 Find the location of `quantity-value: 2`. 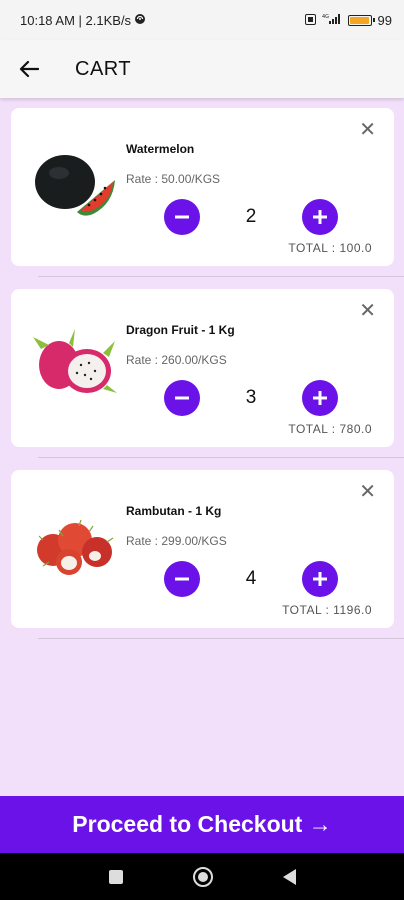

quantity-value: 2 is located at coordinates (251, 216).